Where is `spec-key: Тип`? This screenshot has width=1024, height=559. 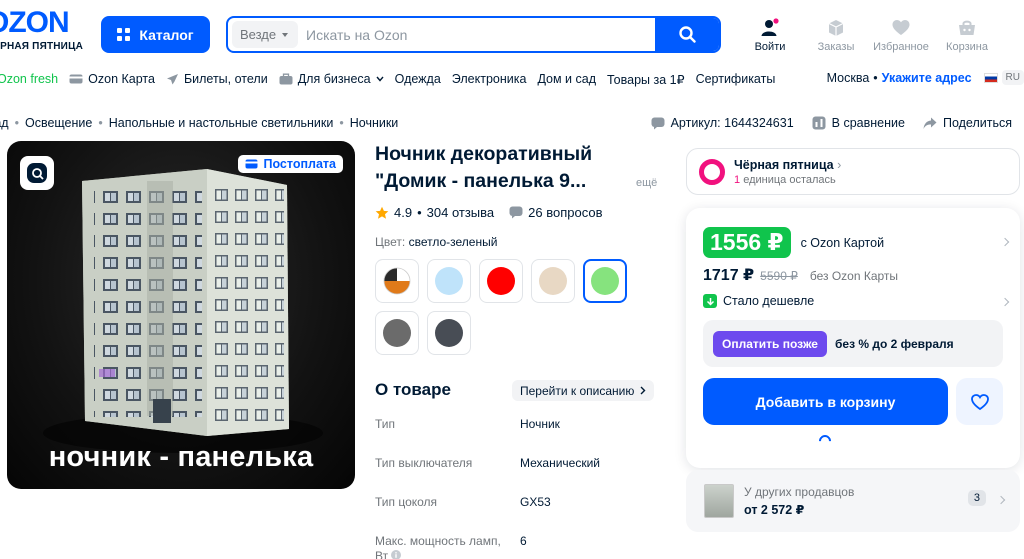 spec-key: Тип is located at coordinates (385, 424).